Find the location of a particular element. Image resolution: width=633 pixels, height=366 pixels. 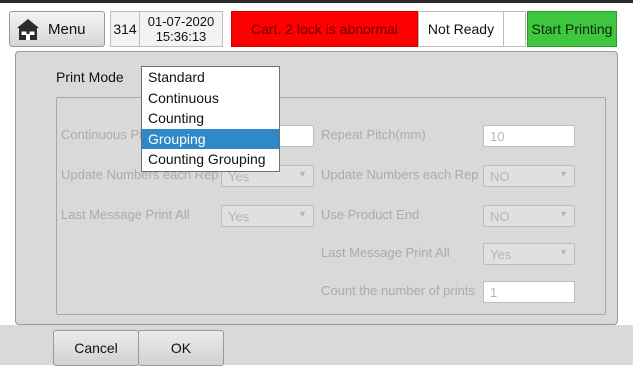

status-spacer is located at coordinates (515, 29).